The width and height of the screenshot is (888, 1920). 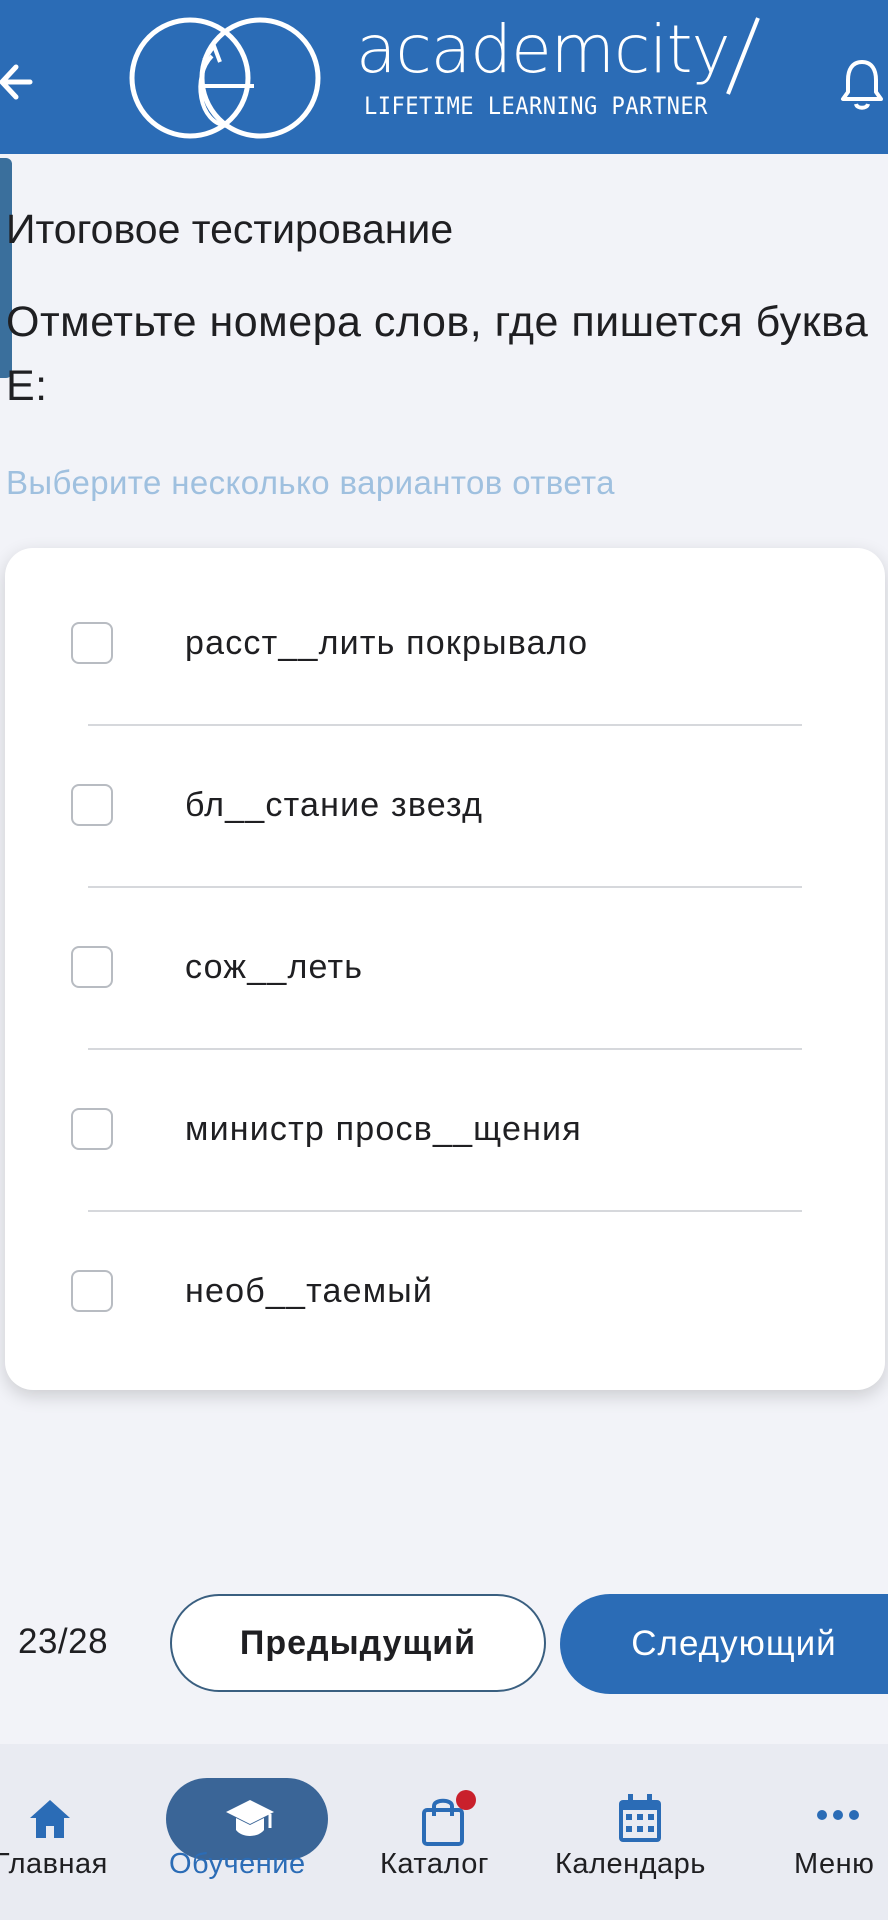 What do you see at coordinates (724, 1644) in the screenshot?
I see `next-button: Следующий` at bounding box center [724, 1644].